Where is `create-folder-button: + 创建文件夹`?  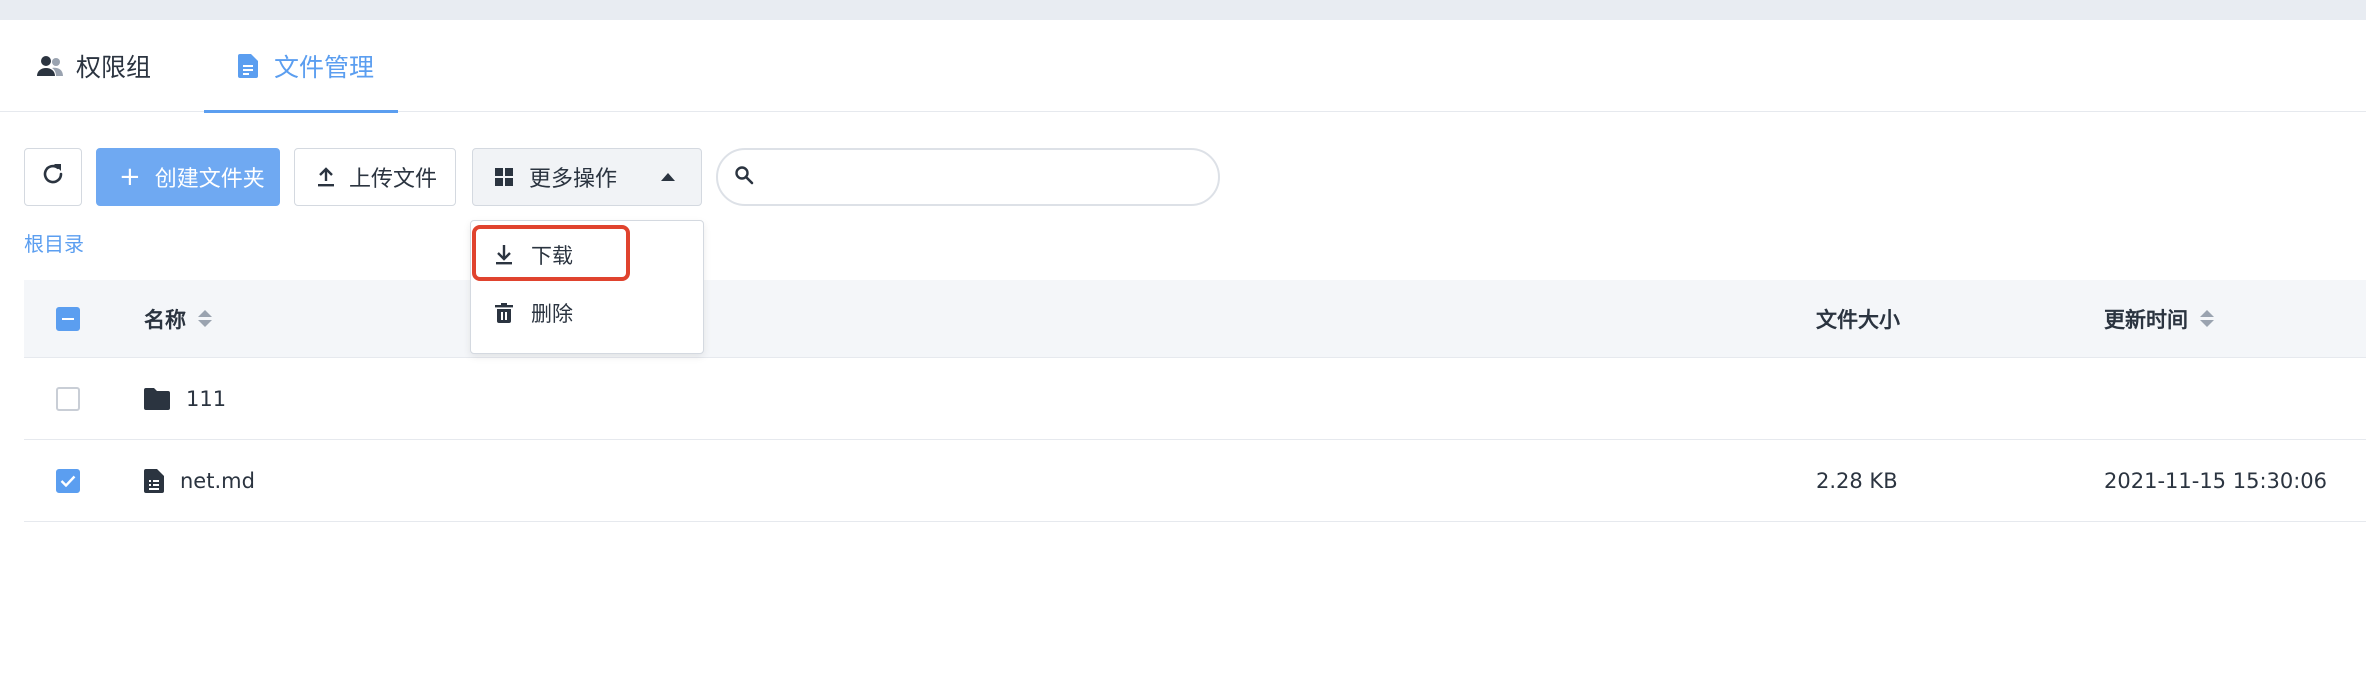
create-folder-button: + 创建文件夹 is located at coordinates (188, 177).